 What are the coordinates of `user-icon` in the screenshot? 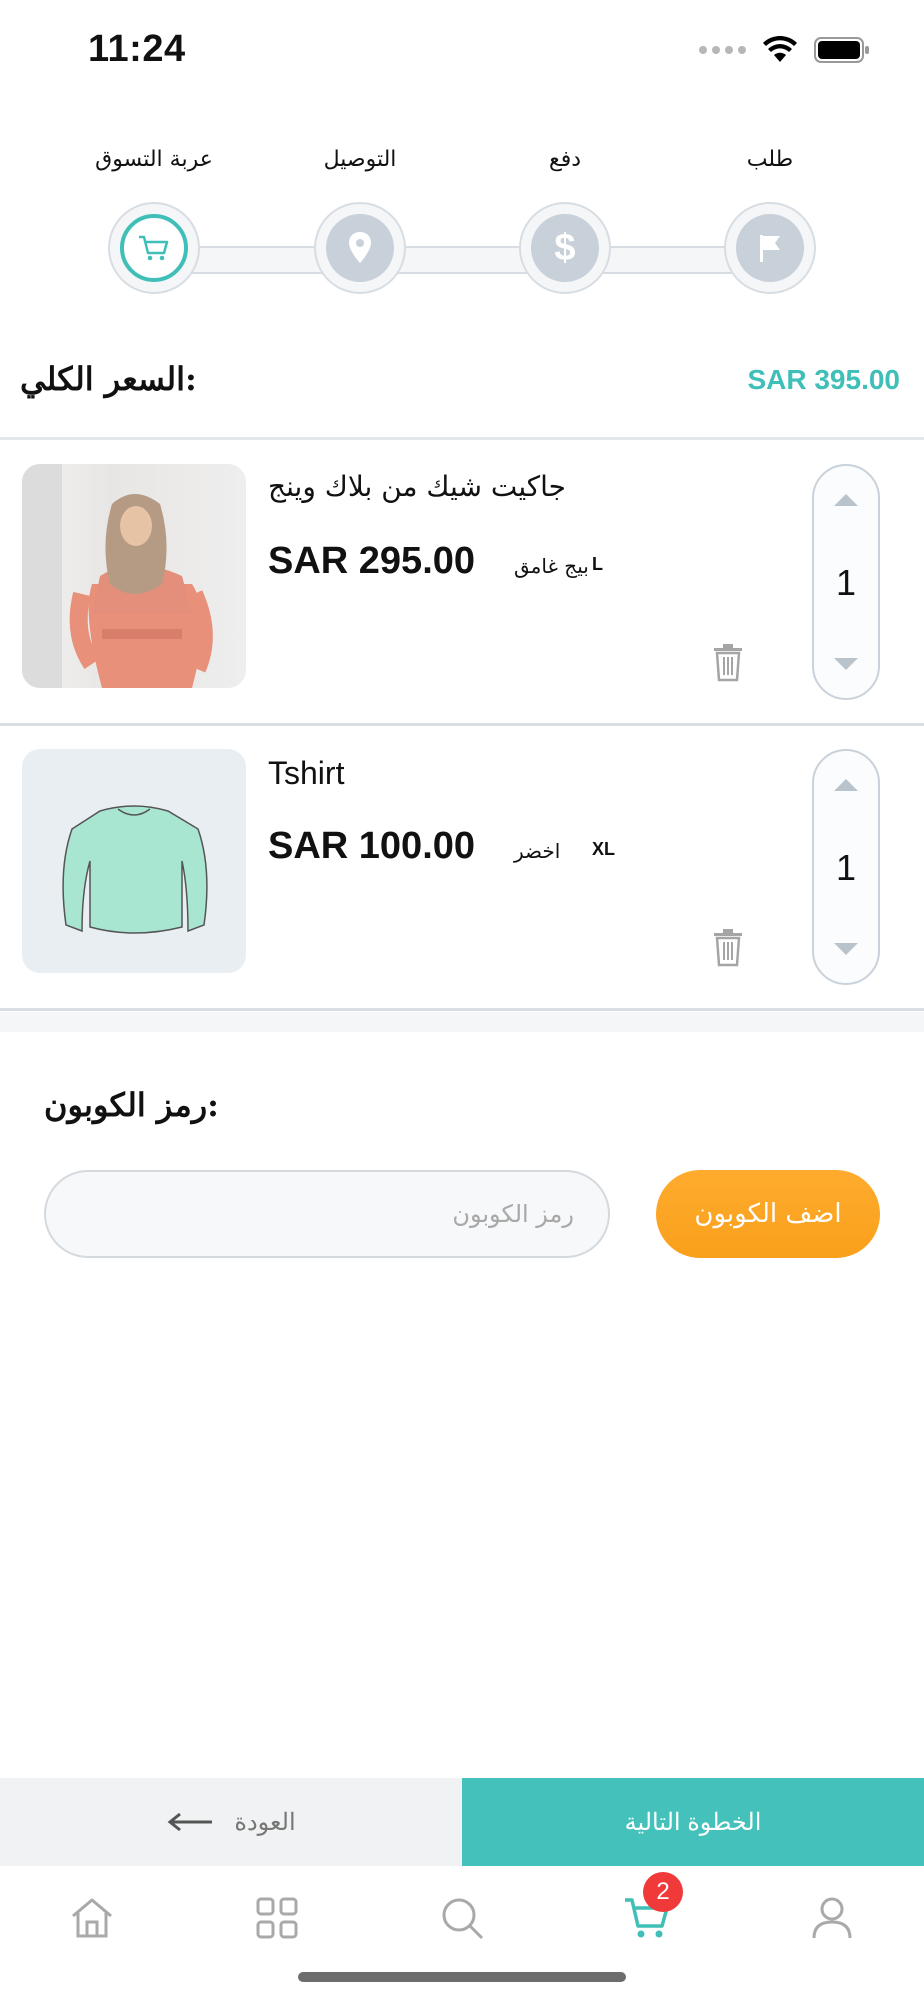 It's located at (832, 1918).